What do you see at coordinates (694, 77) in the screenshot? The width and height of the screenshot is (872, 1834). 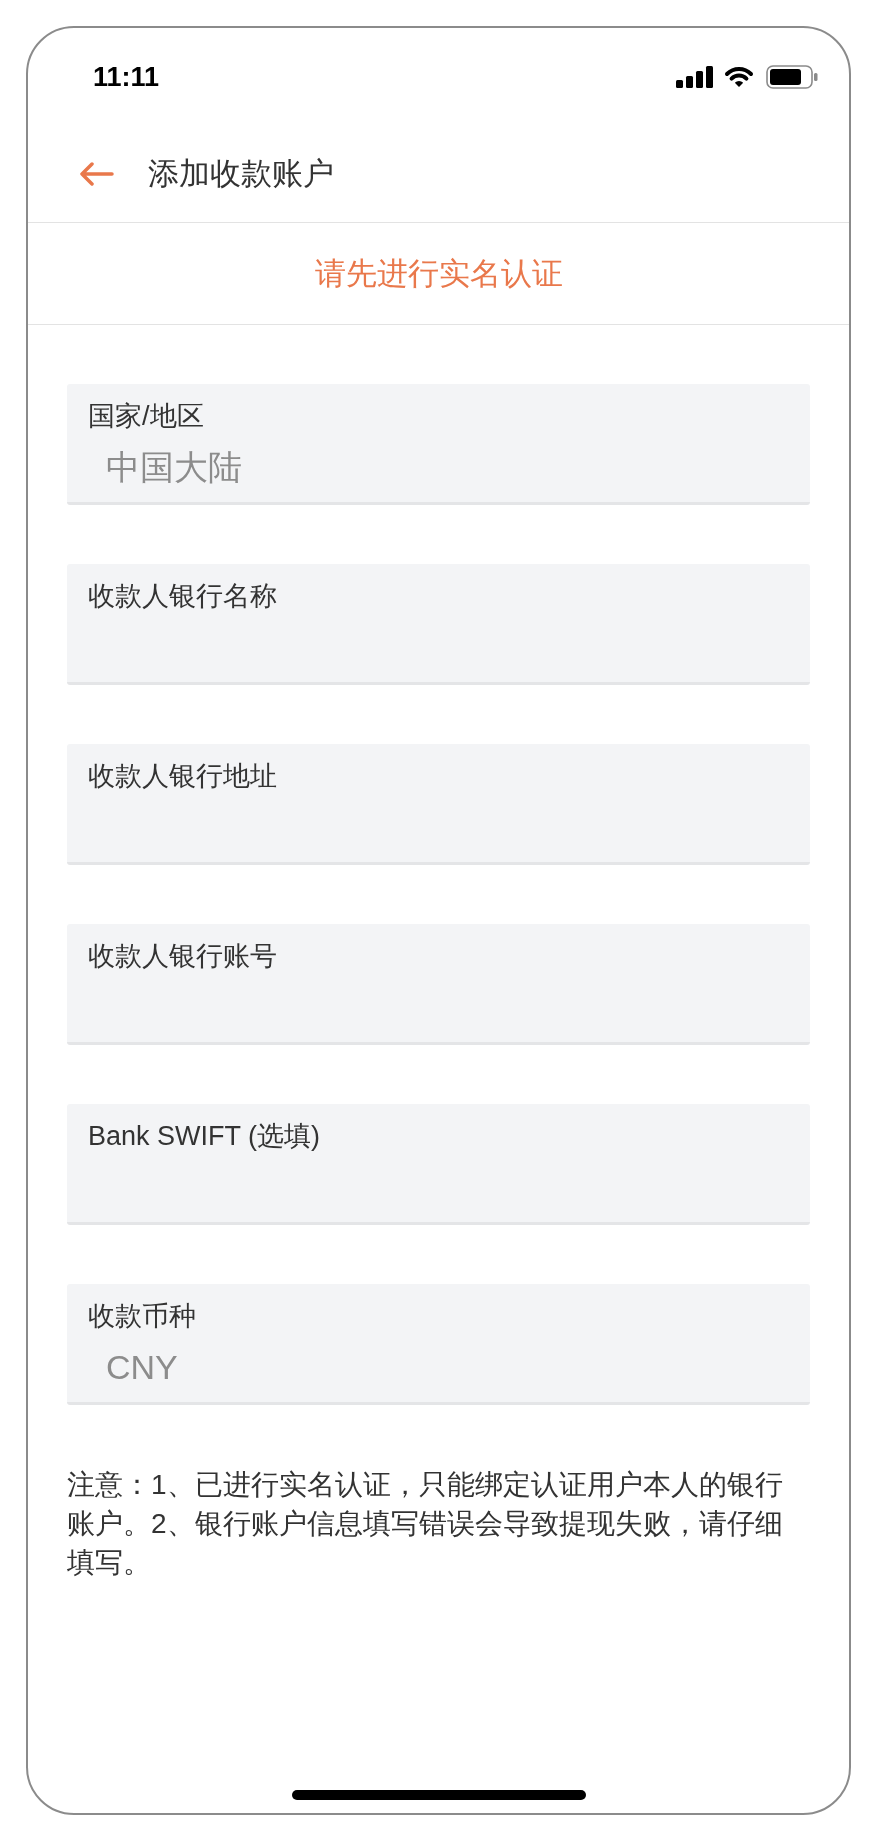 I see `signal-icon` at bounding box center [694, 77].